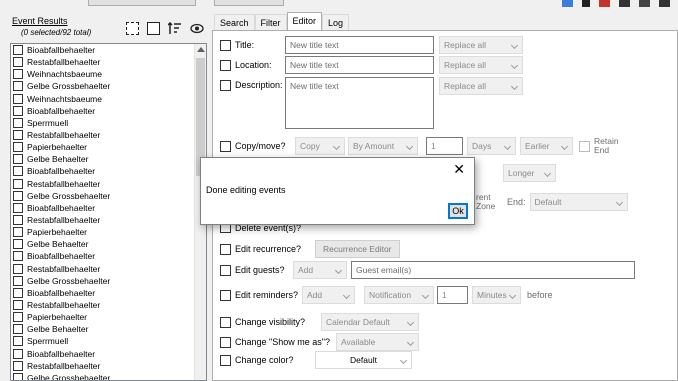  Describe the element at coordinates (320, 270) in the screenshot. I see `guests-mode-select: Add` at that location.